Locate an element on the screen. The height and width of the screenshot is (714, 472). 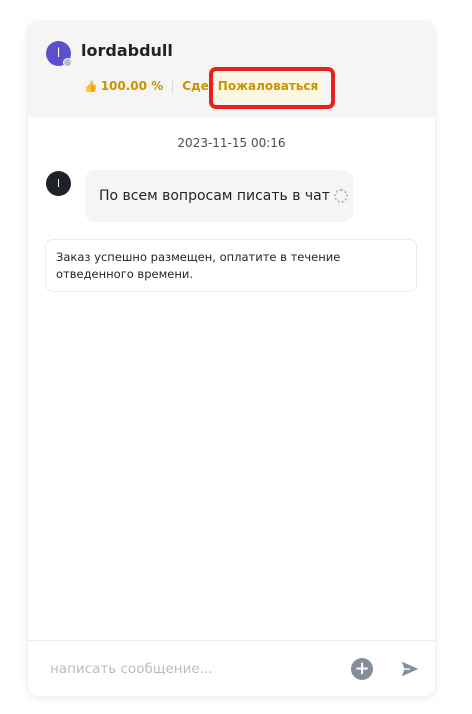
rating-value: 100.00 % is located at coordinates (132, 86).